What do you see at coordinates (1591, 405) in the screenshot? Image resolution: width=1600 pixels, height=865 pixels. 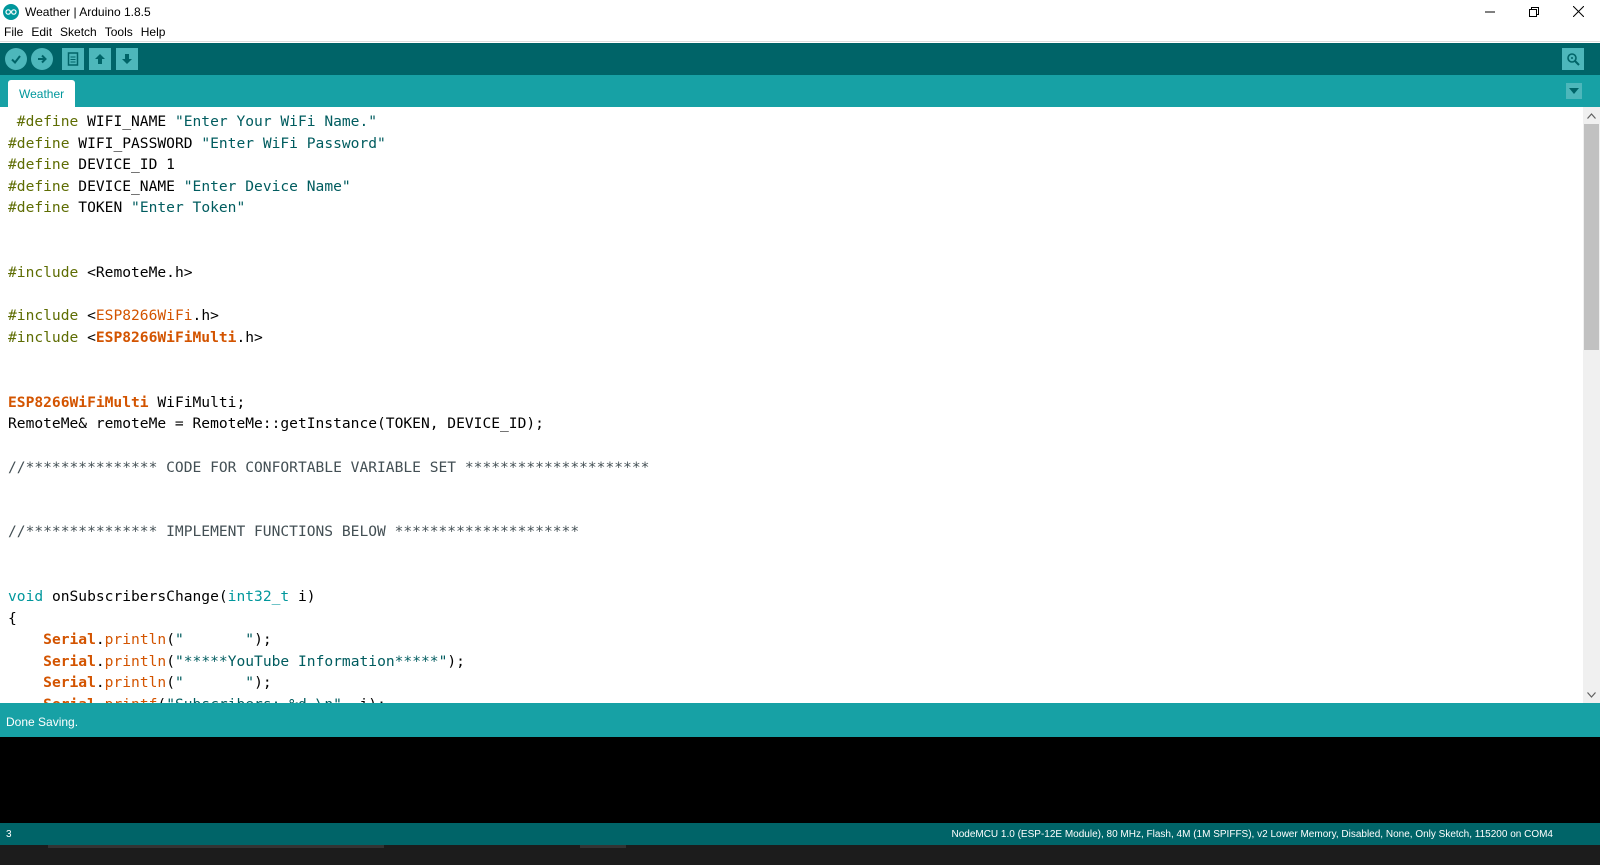 I see `editor-scrollbar` at bounding box center [1591, 405].